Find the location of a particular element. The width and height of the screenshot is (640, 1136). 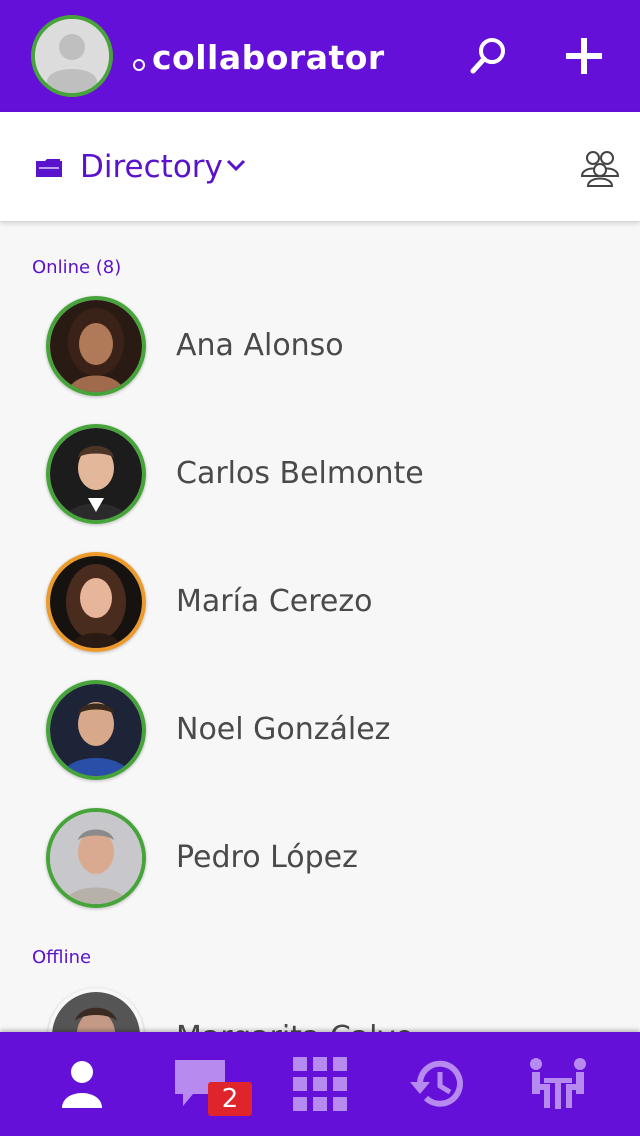

groups-icon is located at coordinates (600, 169).